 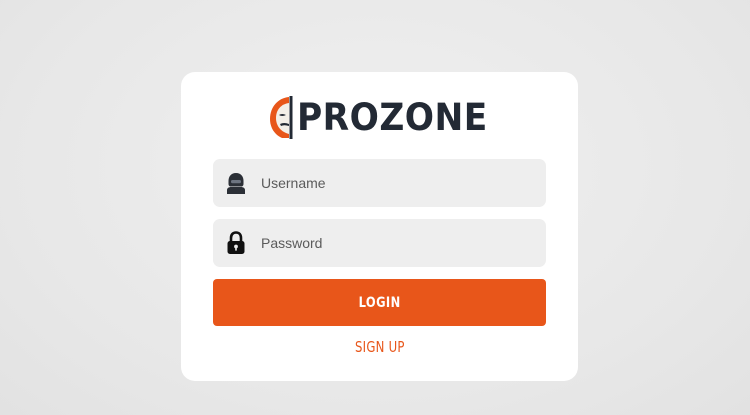 I want to click on signup-link-label: SIGN UP, so click(x=379, y=347).